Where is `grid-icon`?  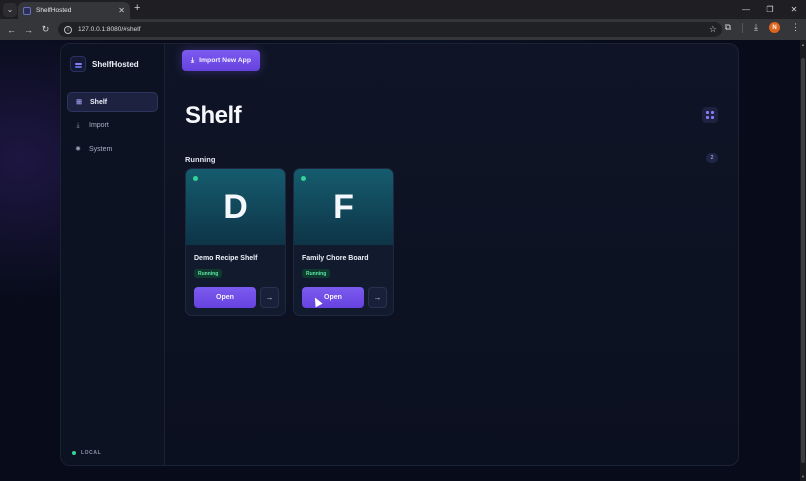
grid-icon is located at coordinates (710, 115).